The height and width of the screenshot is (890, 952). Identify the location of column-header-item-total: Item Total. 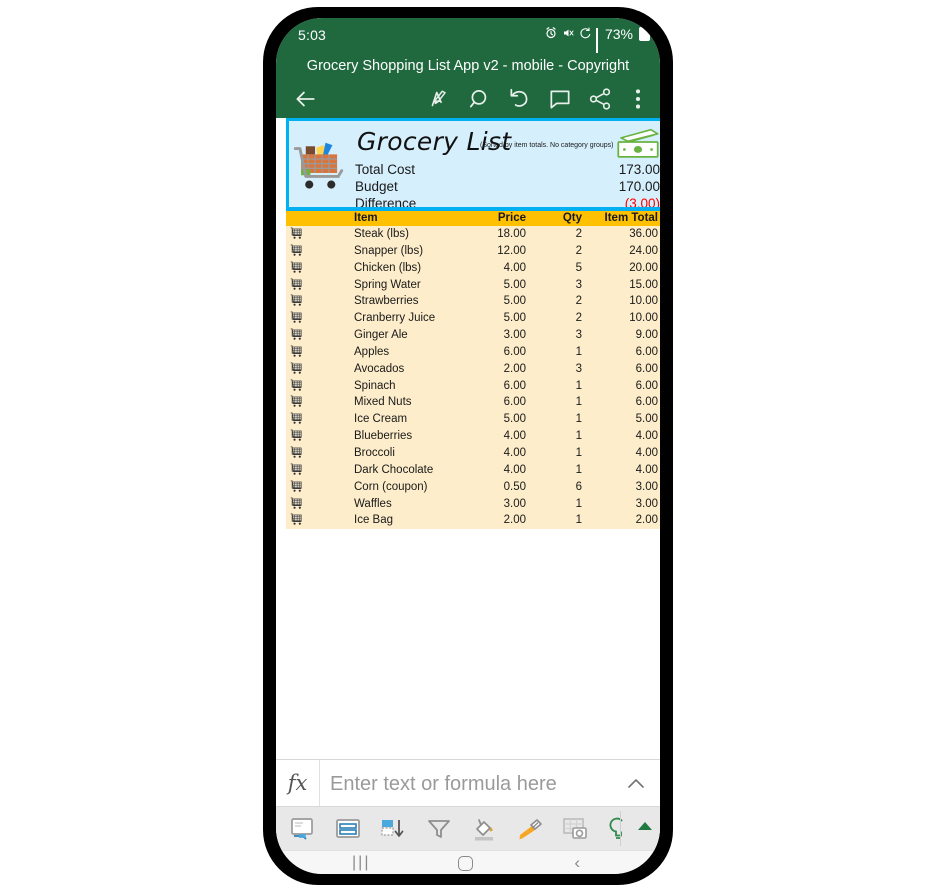
(631, 218).